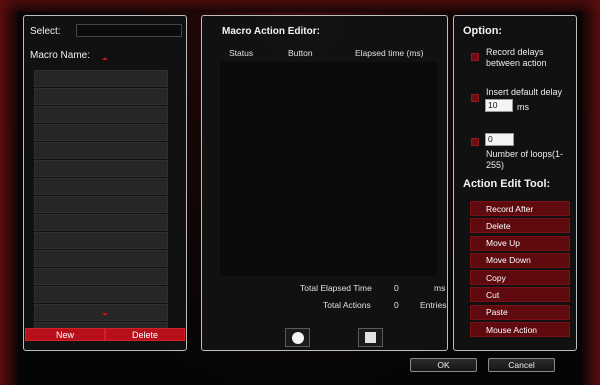  I want to click on delete-action-button: Delete, so click(520, 226).